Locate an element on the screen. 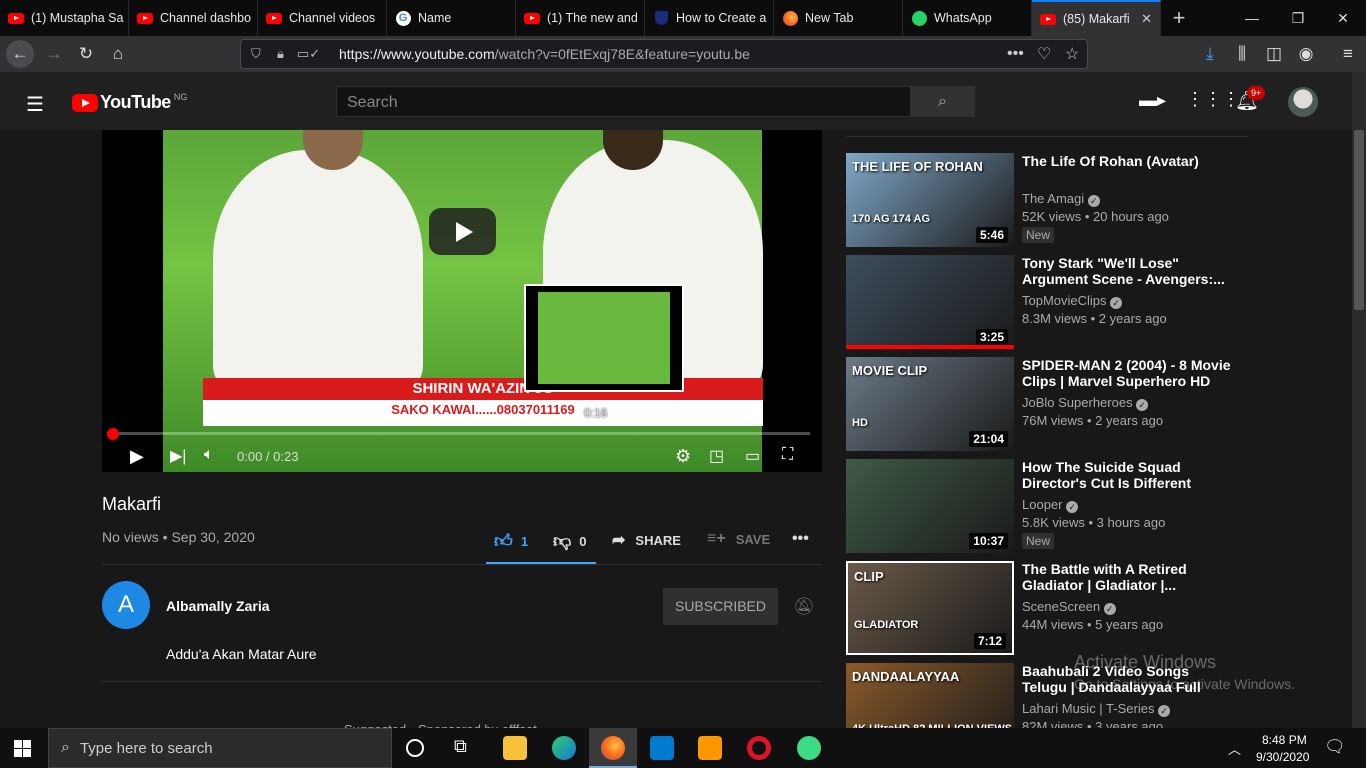 The width and height of the screenshot is (1366, 768). file-explorer-icon is located at coordinates (515, 748).